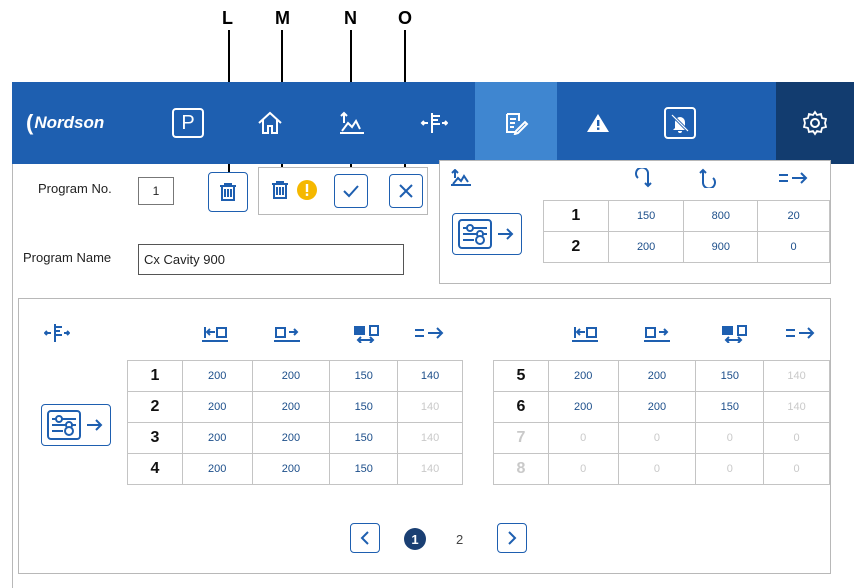 This screenshot has width=854, height=588. I want to click on callout-o: O, so click(405, 18).